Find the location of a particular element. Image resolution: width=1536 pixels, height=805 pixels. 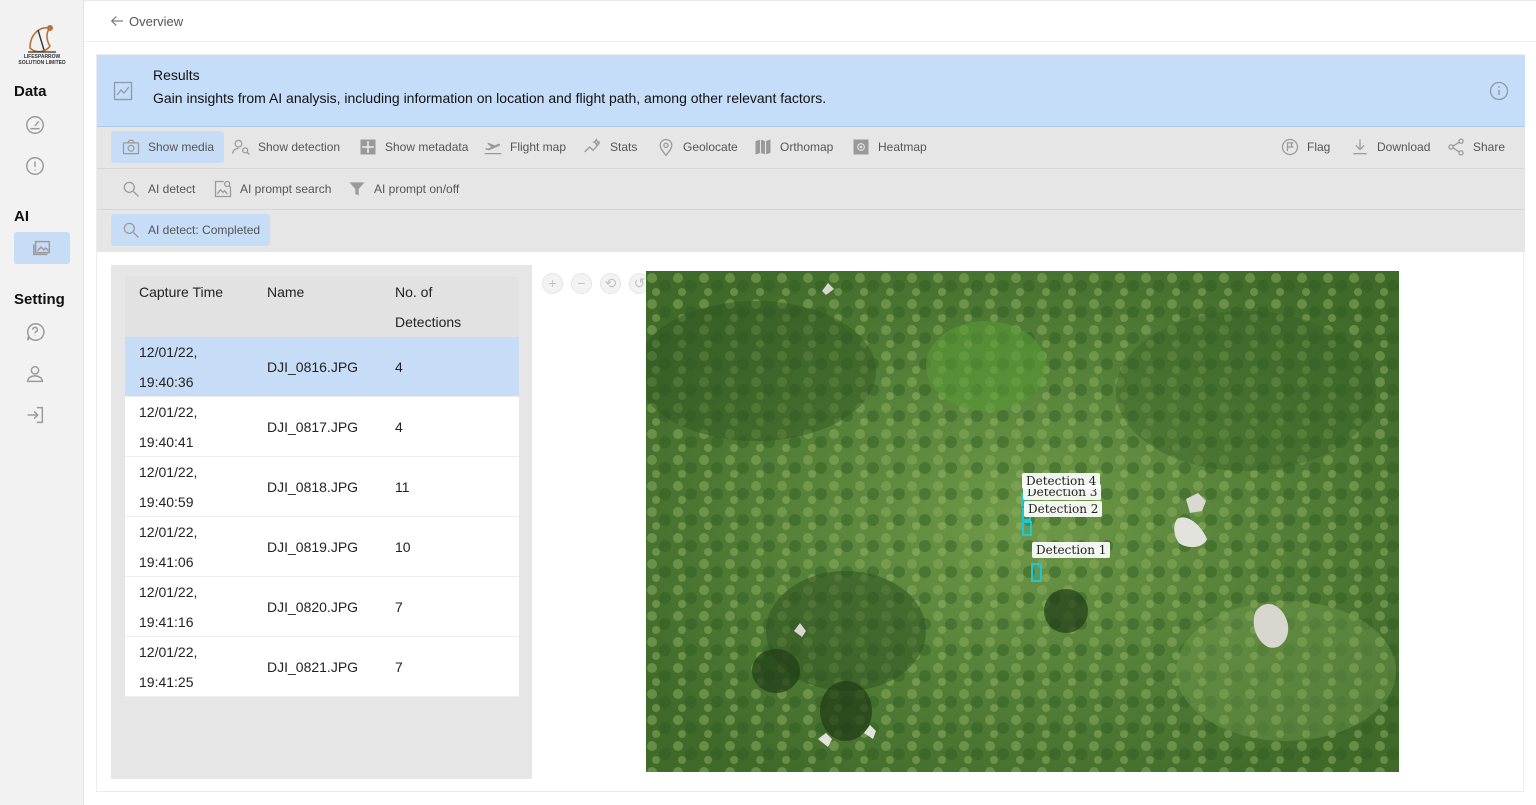

image-gallery-icon is located at coordinates (42, 248).